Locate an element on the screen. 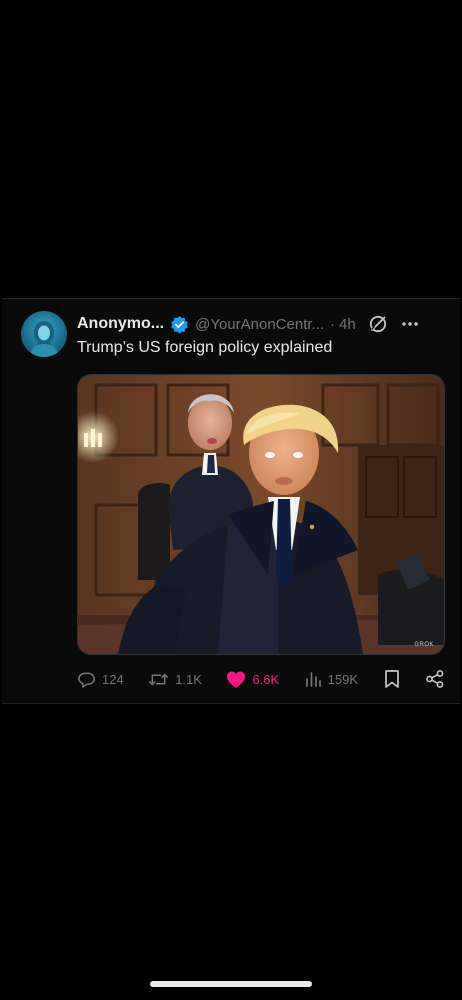  share-button is located at coordinates (435, 679).